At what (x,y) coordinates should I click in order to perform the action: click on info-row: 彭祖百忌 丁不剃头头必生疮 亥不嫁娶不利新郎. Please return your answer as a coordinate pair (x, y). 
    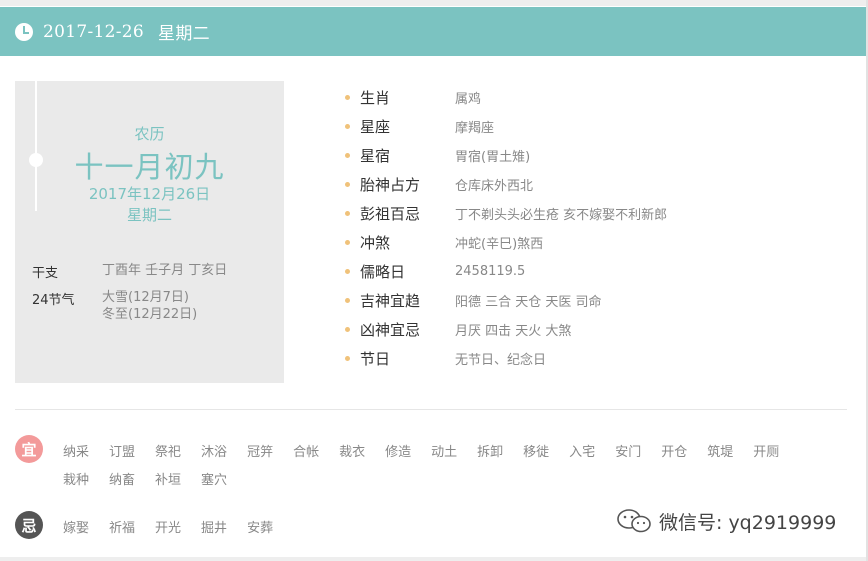
    Looking at the image, I should click on (580, 213).